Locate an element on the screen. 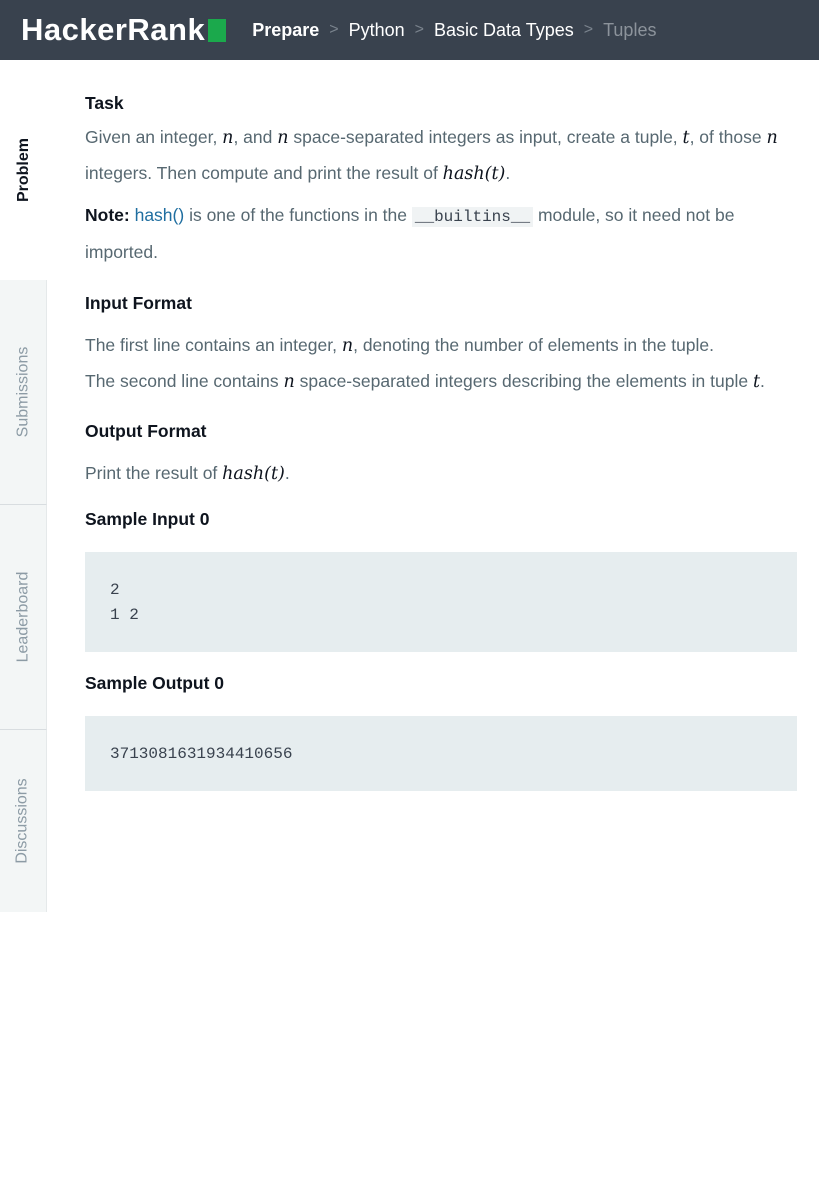 The image size is (819, 1202). task-heading: Task is located at coordinates (104, 103).